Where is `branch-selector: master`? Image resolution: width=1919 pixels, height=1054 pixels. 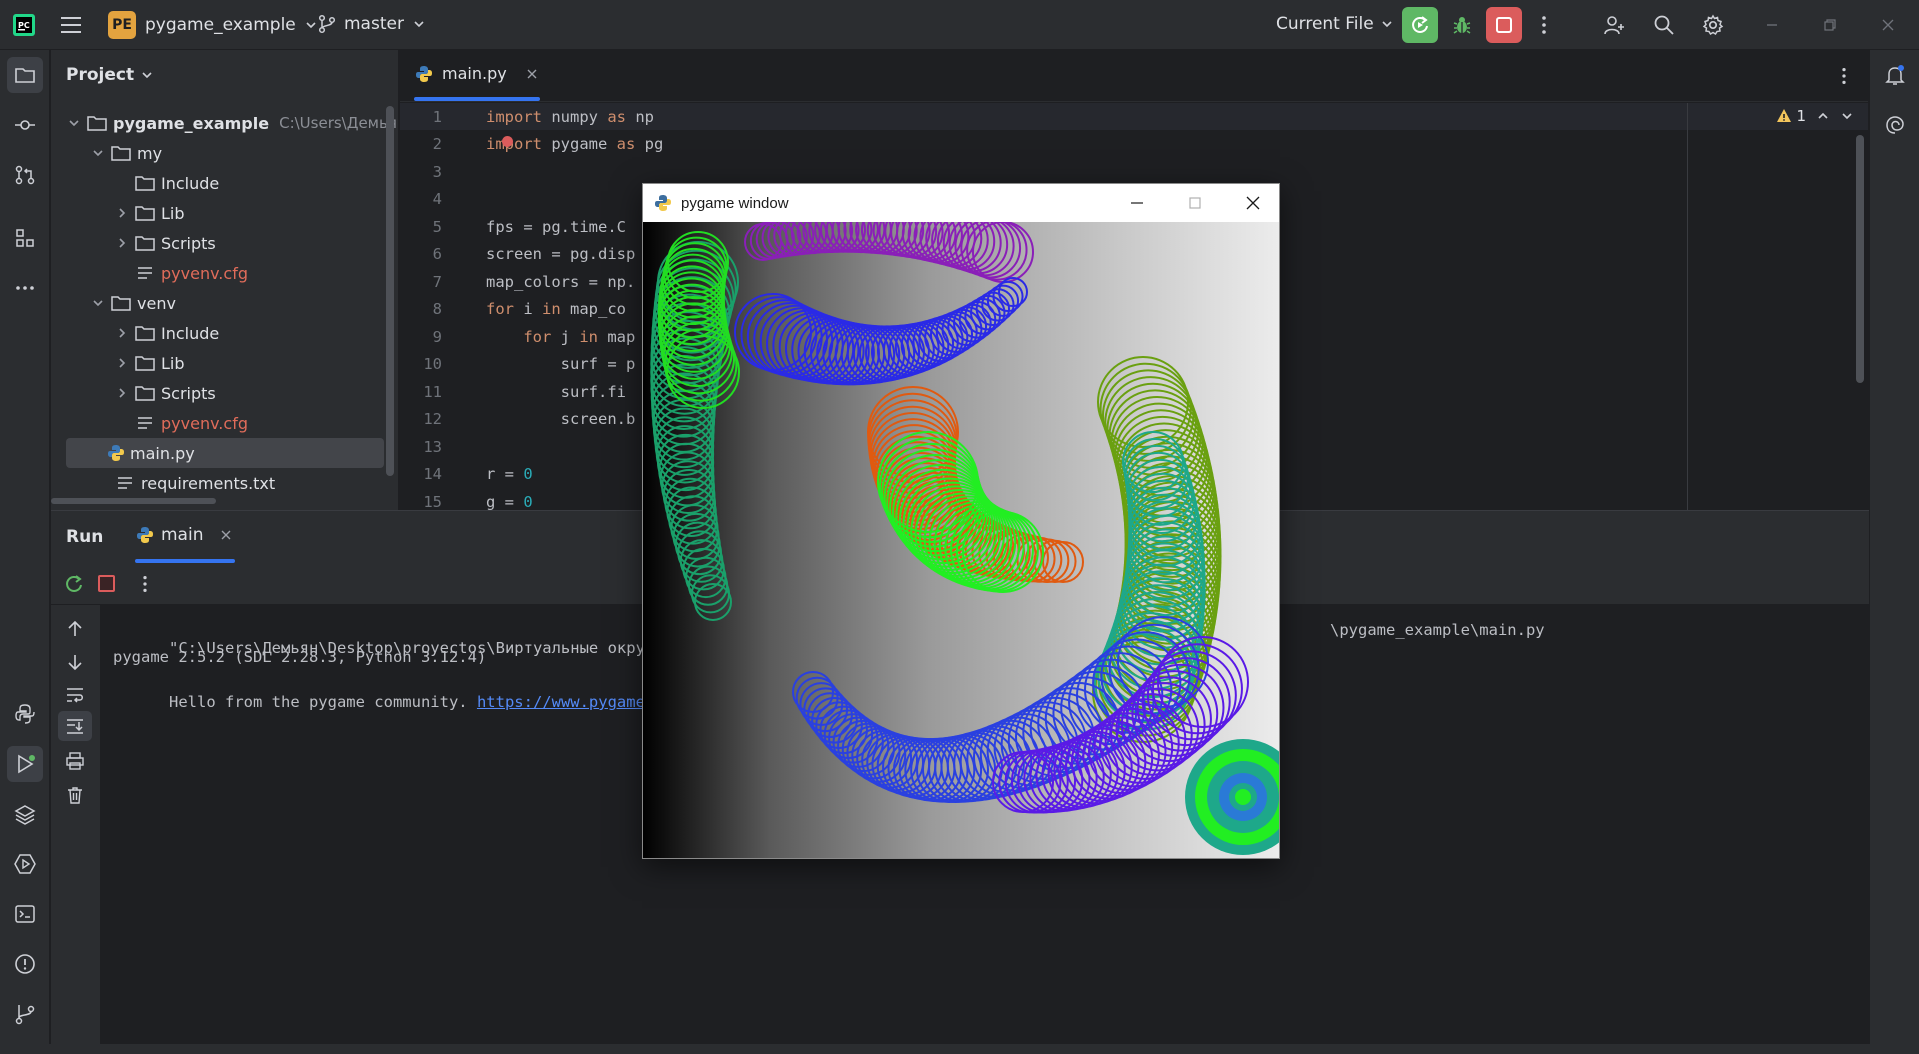 branch-selector: master is located at coordinates (372, 24).